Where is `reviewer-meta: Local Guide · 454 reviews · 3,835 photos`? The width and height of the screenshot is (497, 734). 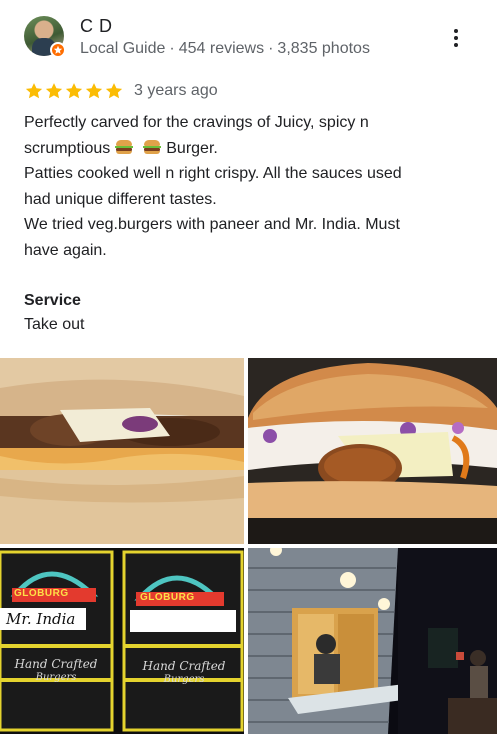
reviewer-meta: Local Guide · 454 reviews · 3,835 photos is located at coordinates (225, 49).